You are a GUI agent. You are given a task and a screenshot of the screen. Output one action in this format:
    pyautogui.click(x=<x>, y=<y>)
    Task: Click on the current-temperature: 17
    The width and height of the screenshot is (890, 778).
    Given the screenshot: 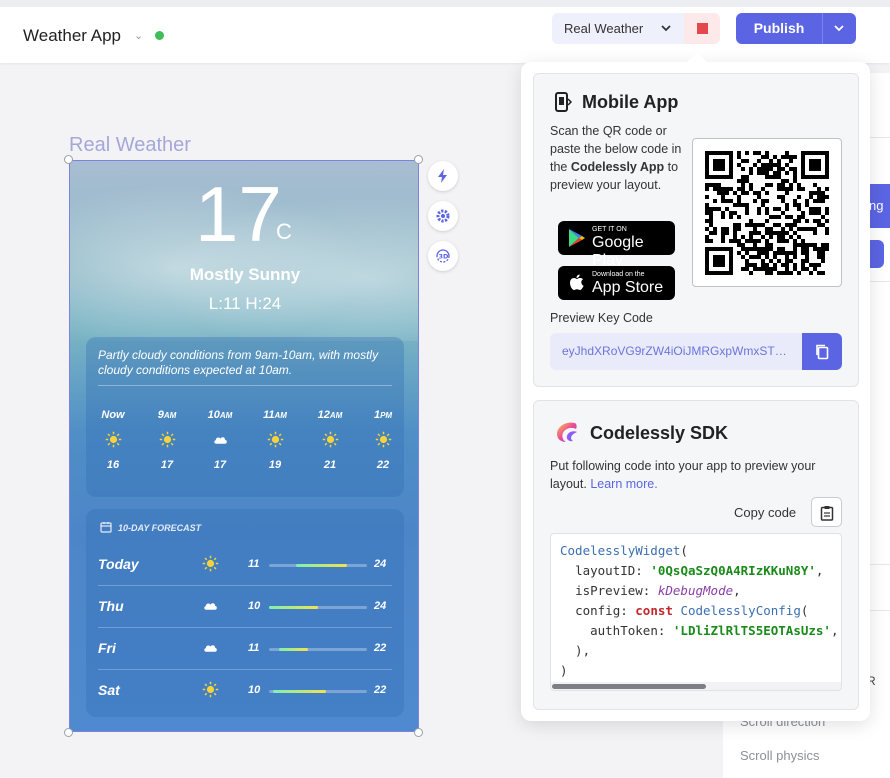 What is the action you would take?
    pyautogui.click(x=238, y=214)
    